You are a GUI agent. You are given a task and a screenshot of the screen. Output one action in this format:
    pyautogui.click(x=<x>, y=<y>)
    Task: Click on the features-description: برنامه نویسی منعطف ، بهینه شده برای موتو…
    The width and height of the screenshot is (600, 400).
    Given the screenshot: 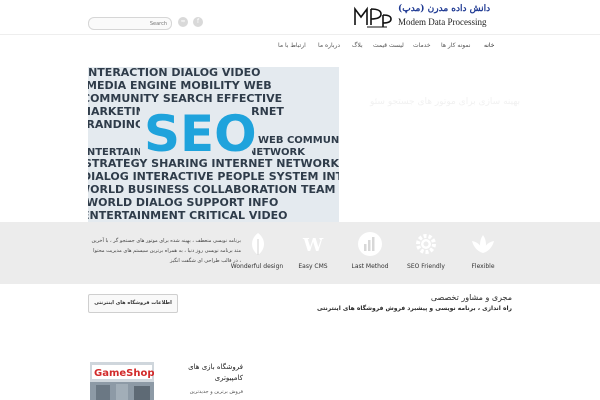 What is the action you would take?
    pyautogui.click(x=166, y=251)
    